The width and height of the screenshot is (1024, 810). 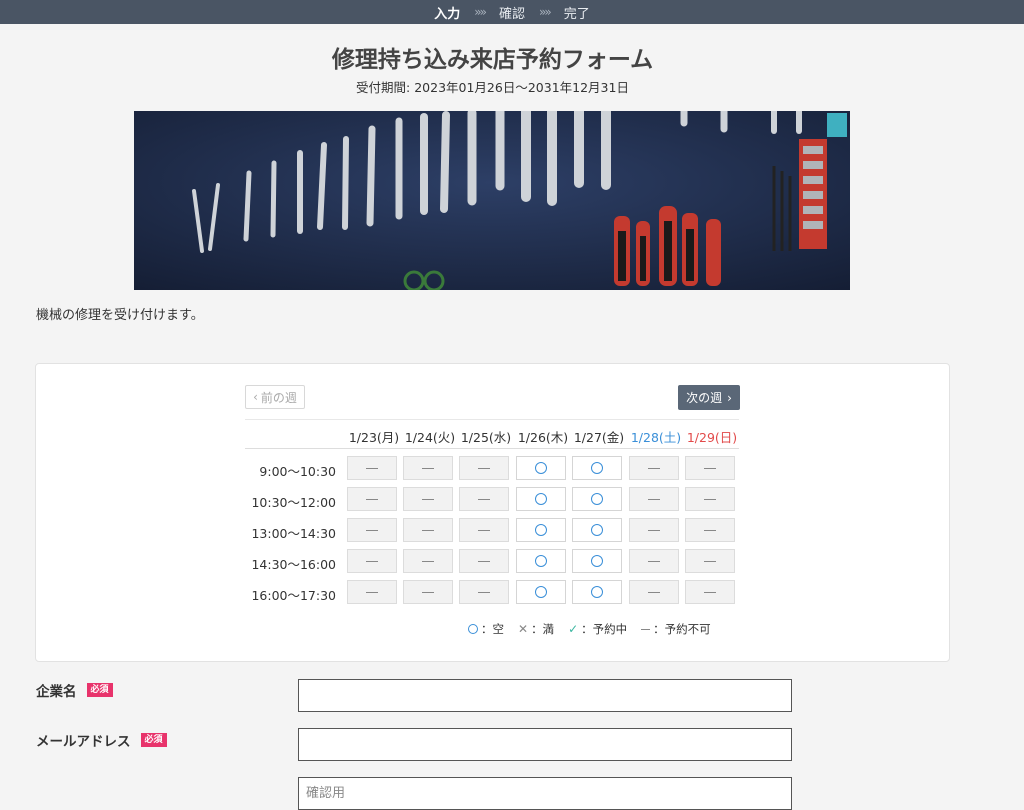 I want to click on day-header: 1/24(火), so click(x=430, y=437).